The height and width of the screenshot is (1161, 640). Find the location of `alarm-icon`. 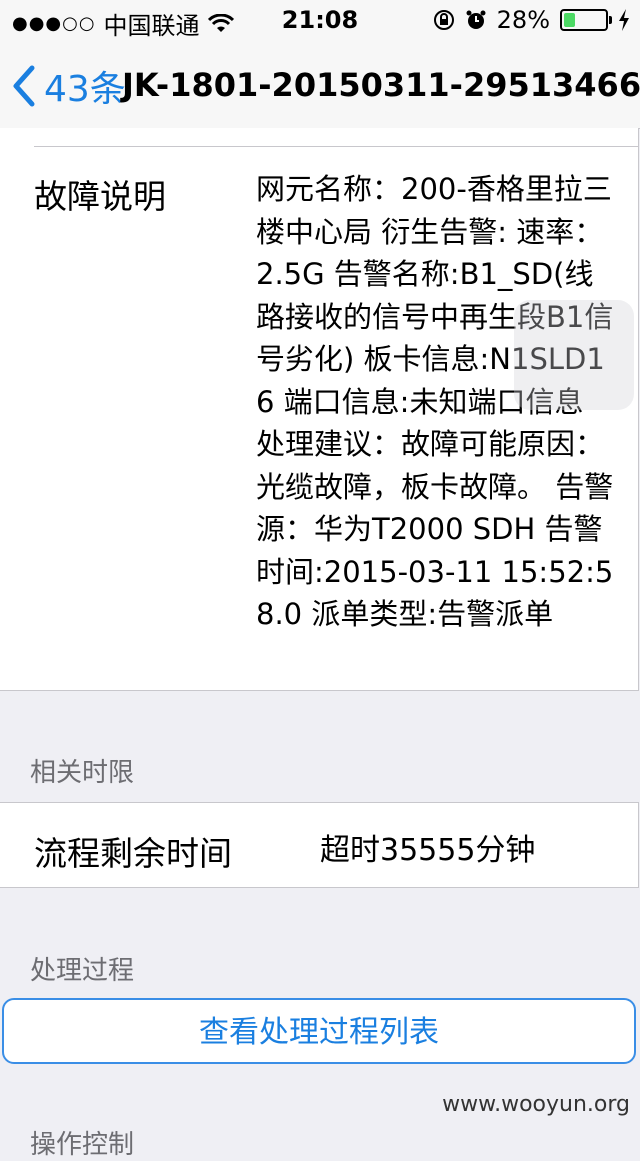

alarm-icon is located at coordinates (476, 19).